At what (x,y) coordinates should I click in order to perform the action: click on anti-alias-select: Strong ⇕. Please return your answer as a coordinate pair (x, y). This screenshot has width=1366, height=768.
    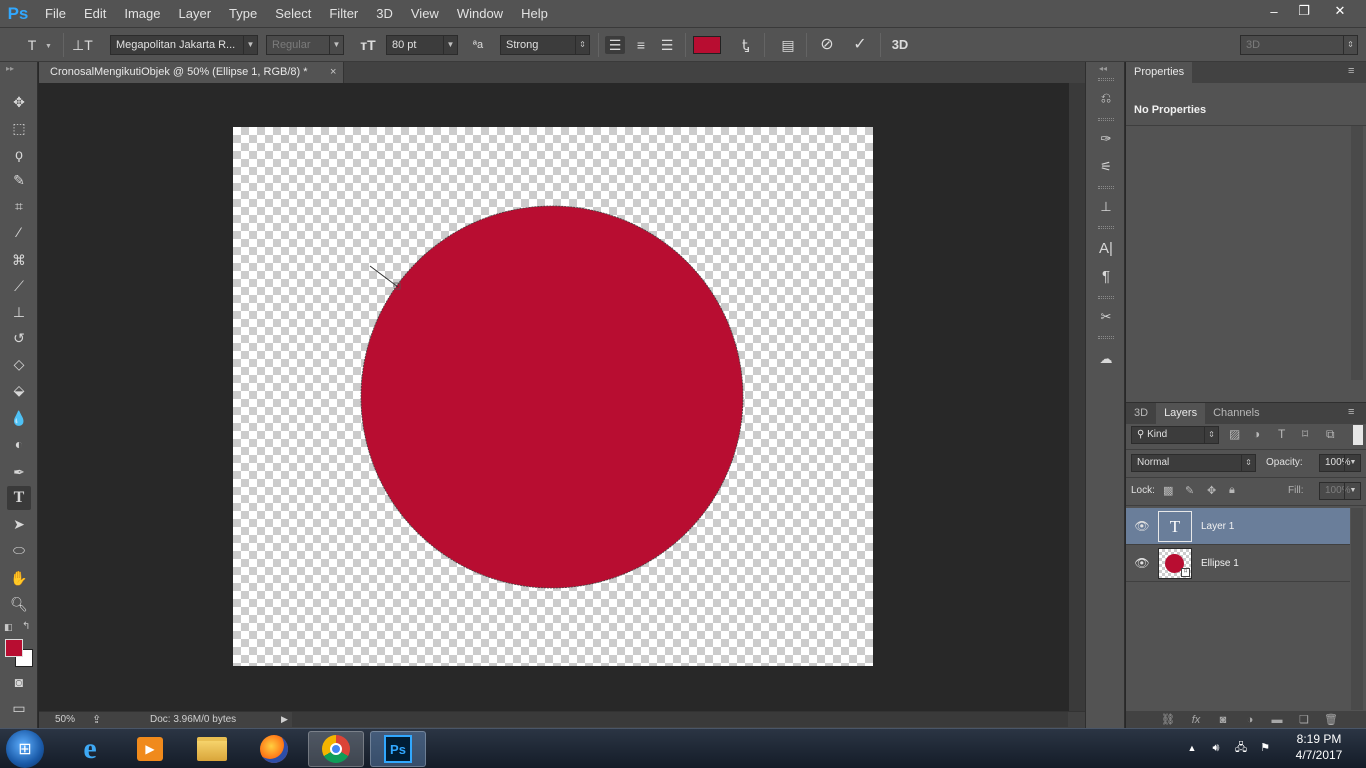
    Looking at the image, I should click on (545, 45).